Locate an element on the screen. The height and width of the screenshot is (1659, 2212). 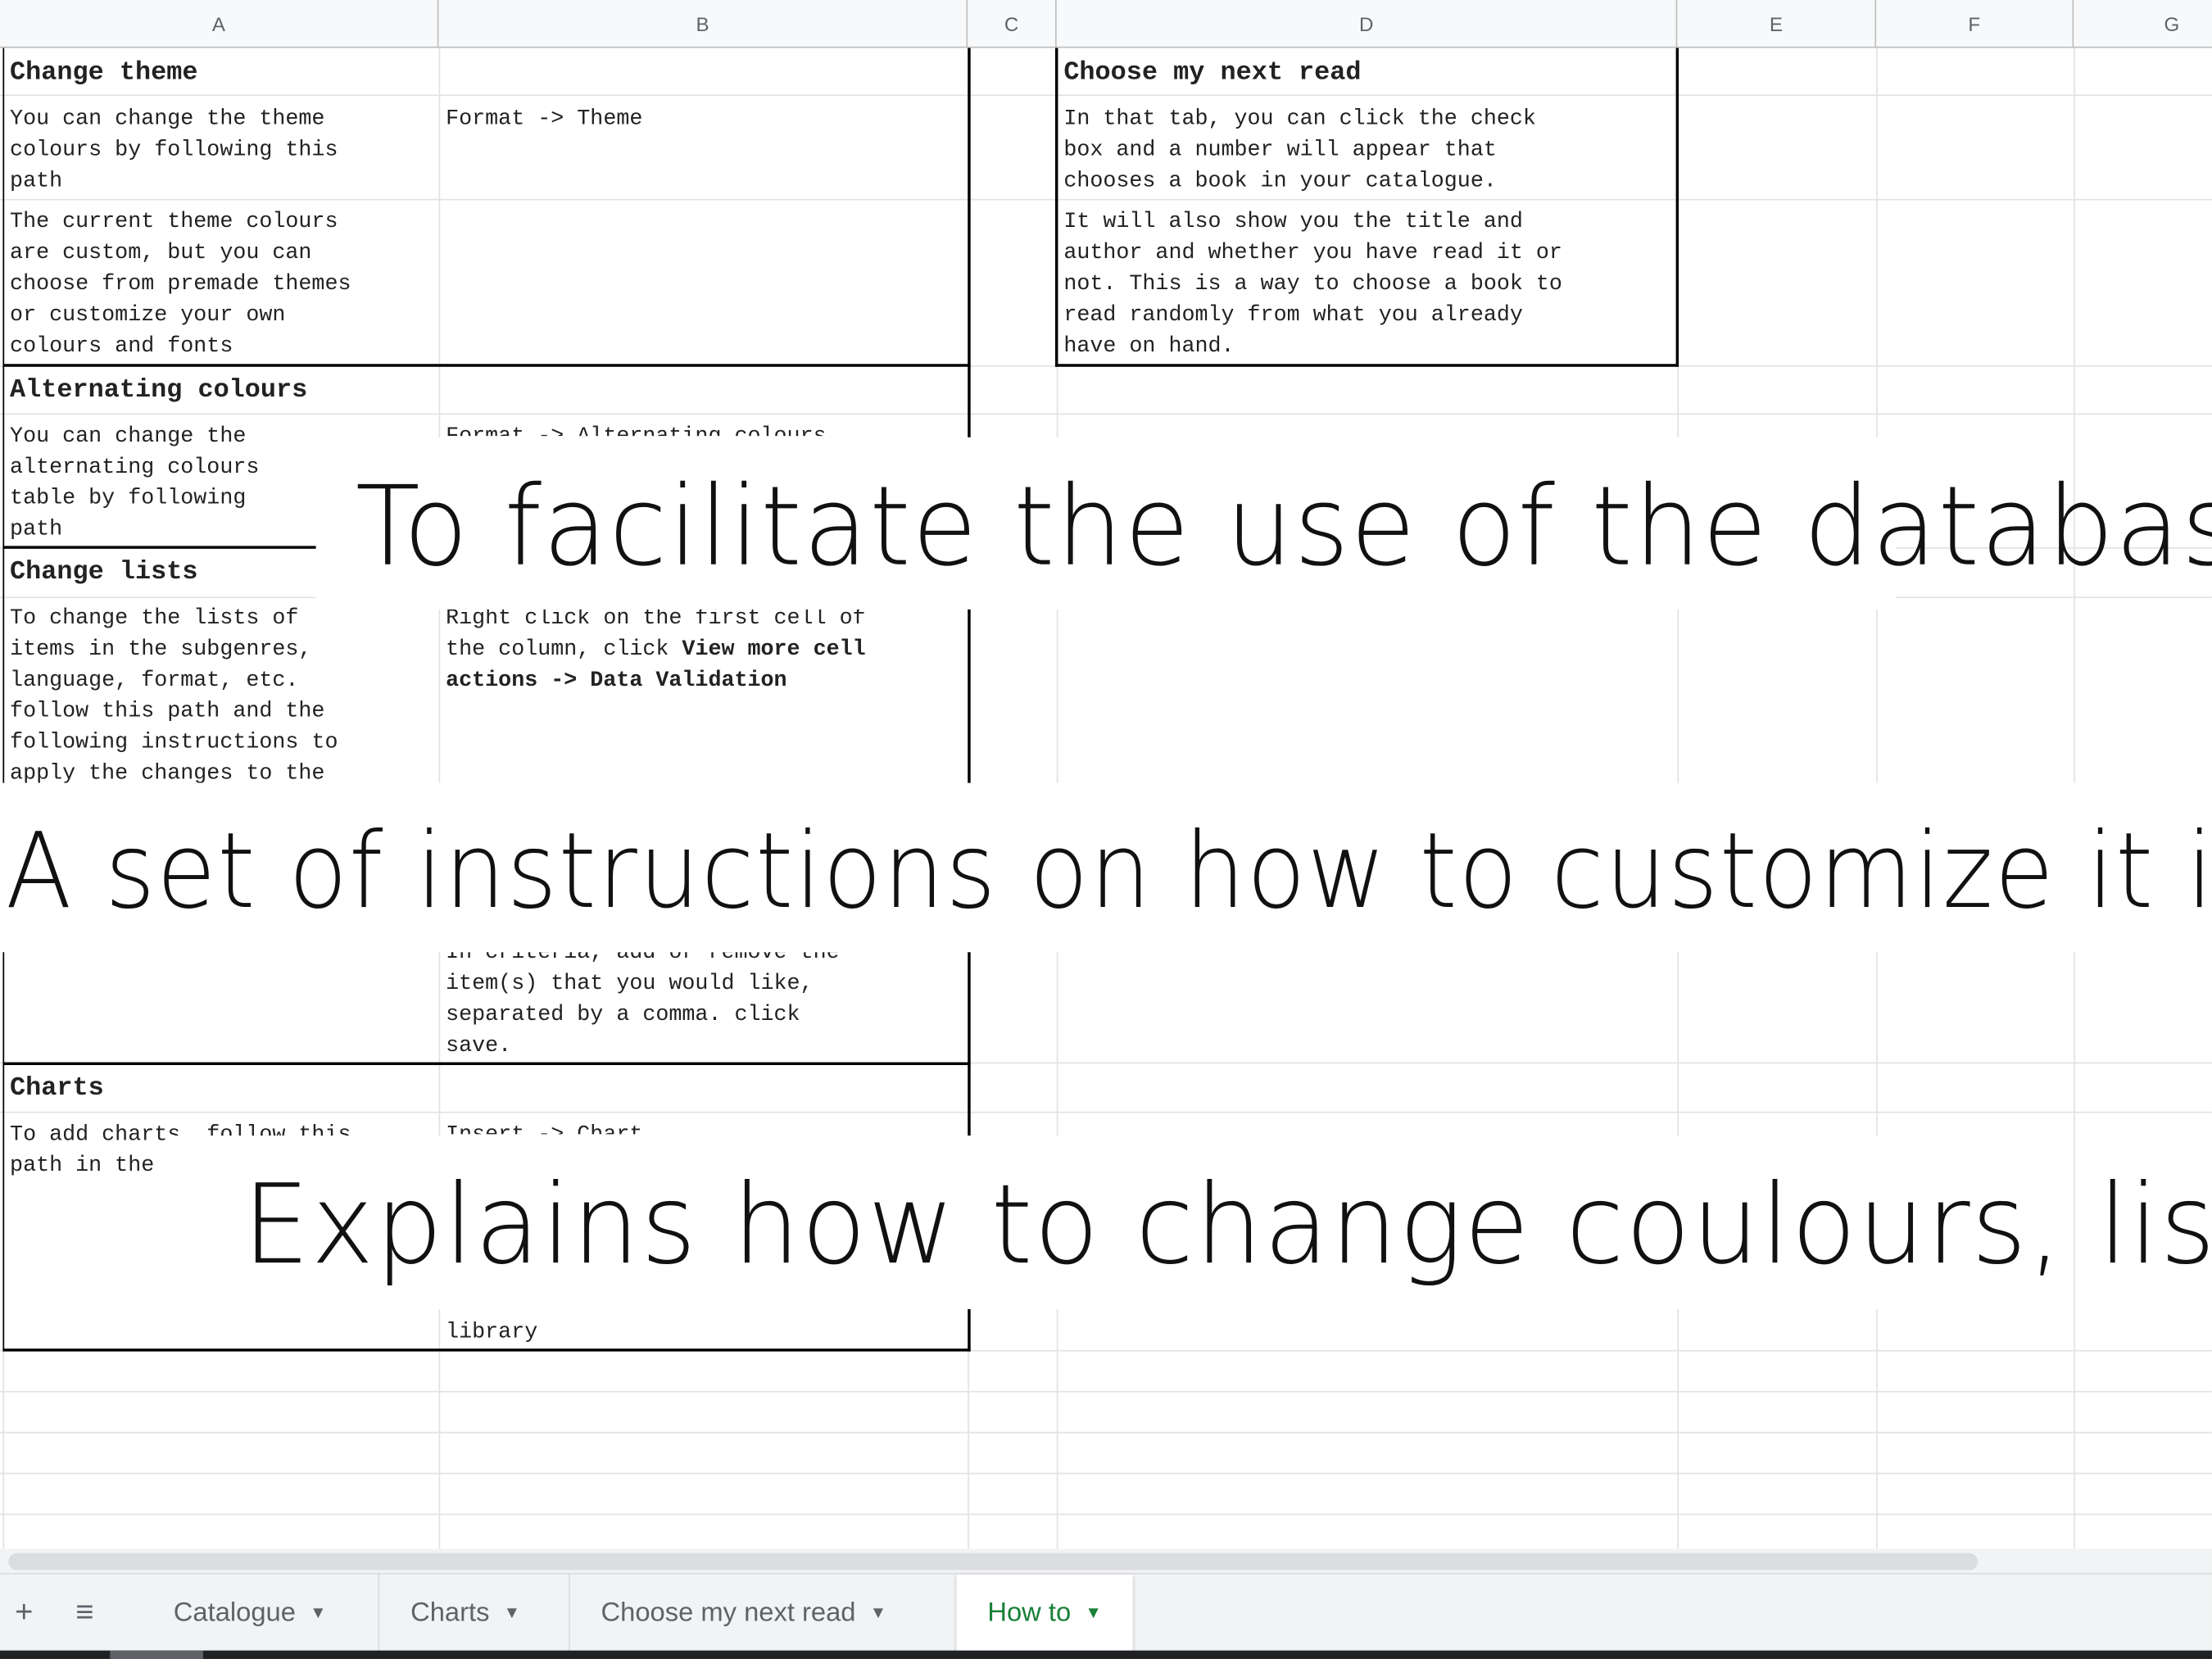
column-header-e: E is located at coordinates (1777, 24).